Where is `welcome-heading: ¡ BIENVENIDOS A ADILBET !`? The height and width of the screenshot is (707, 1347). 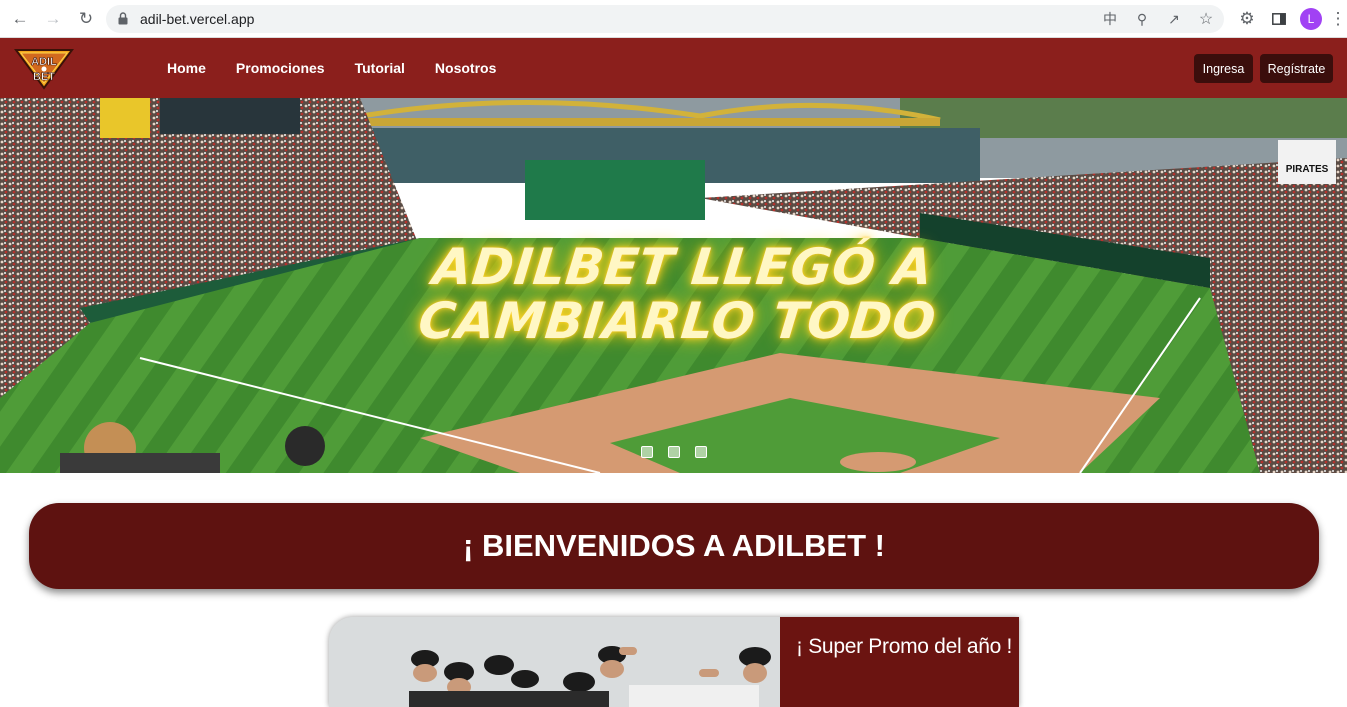
welcome-heading: ¡ BIENVENIDOS A ADILBET ! is located at coordinates (674, 545).